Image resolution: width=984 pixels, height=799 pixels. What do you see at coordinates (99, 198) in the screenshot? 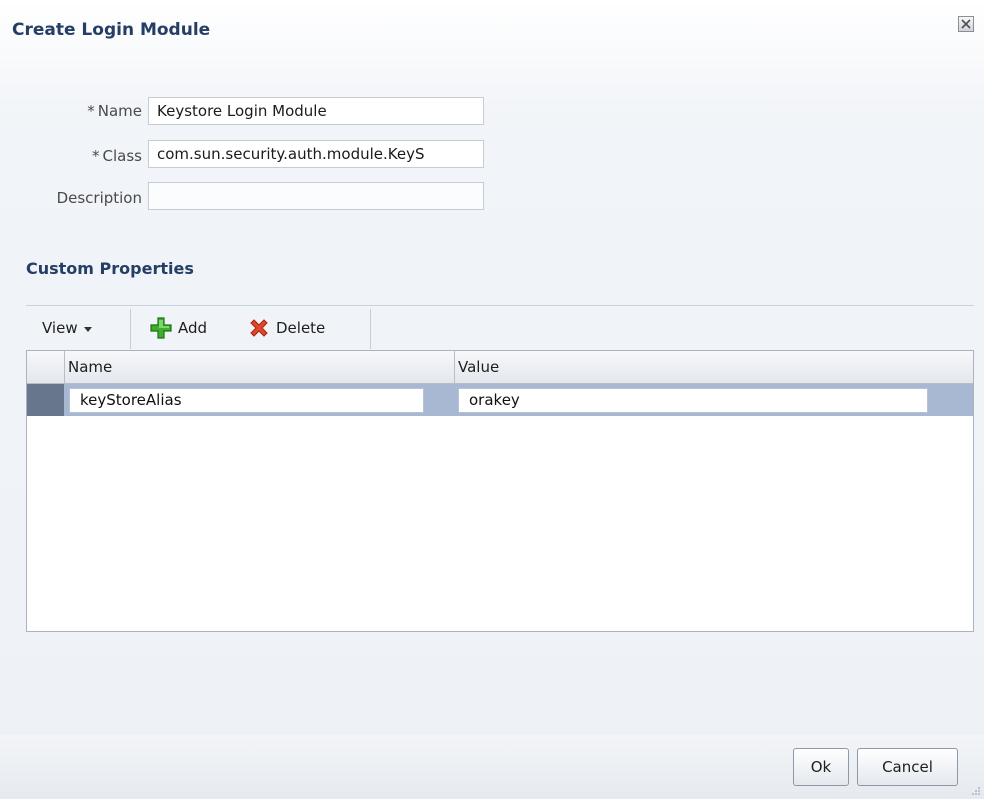
I see `description-label: Description` at bounding box center [99, 198].